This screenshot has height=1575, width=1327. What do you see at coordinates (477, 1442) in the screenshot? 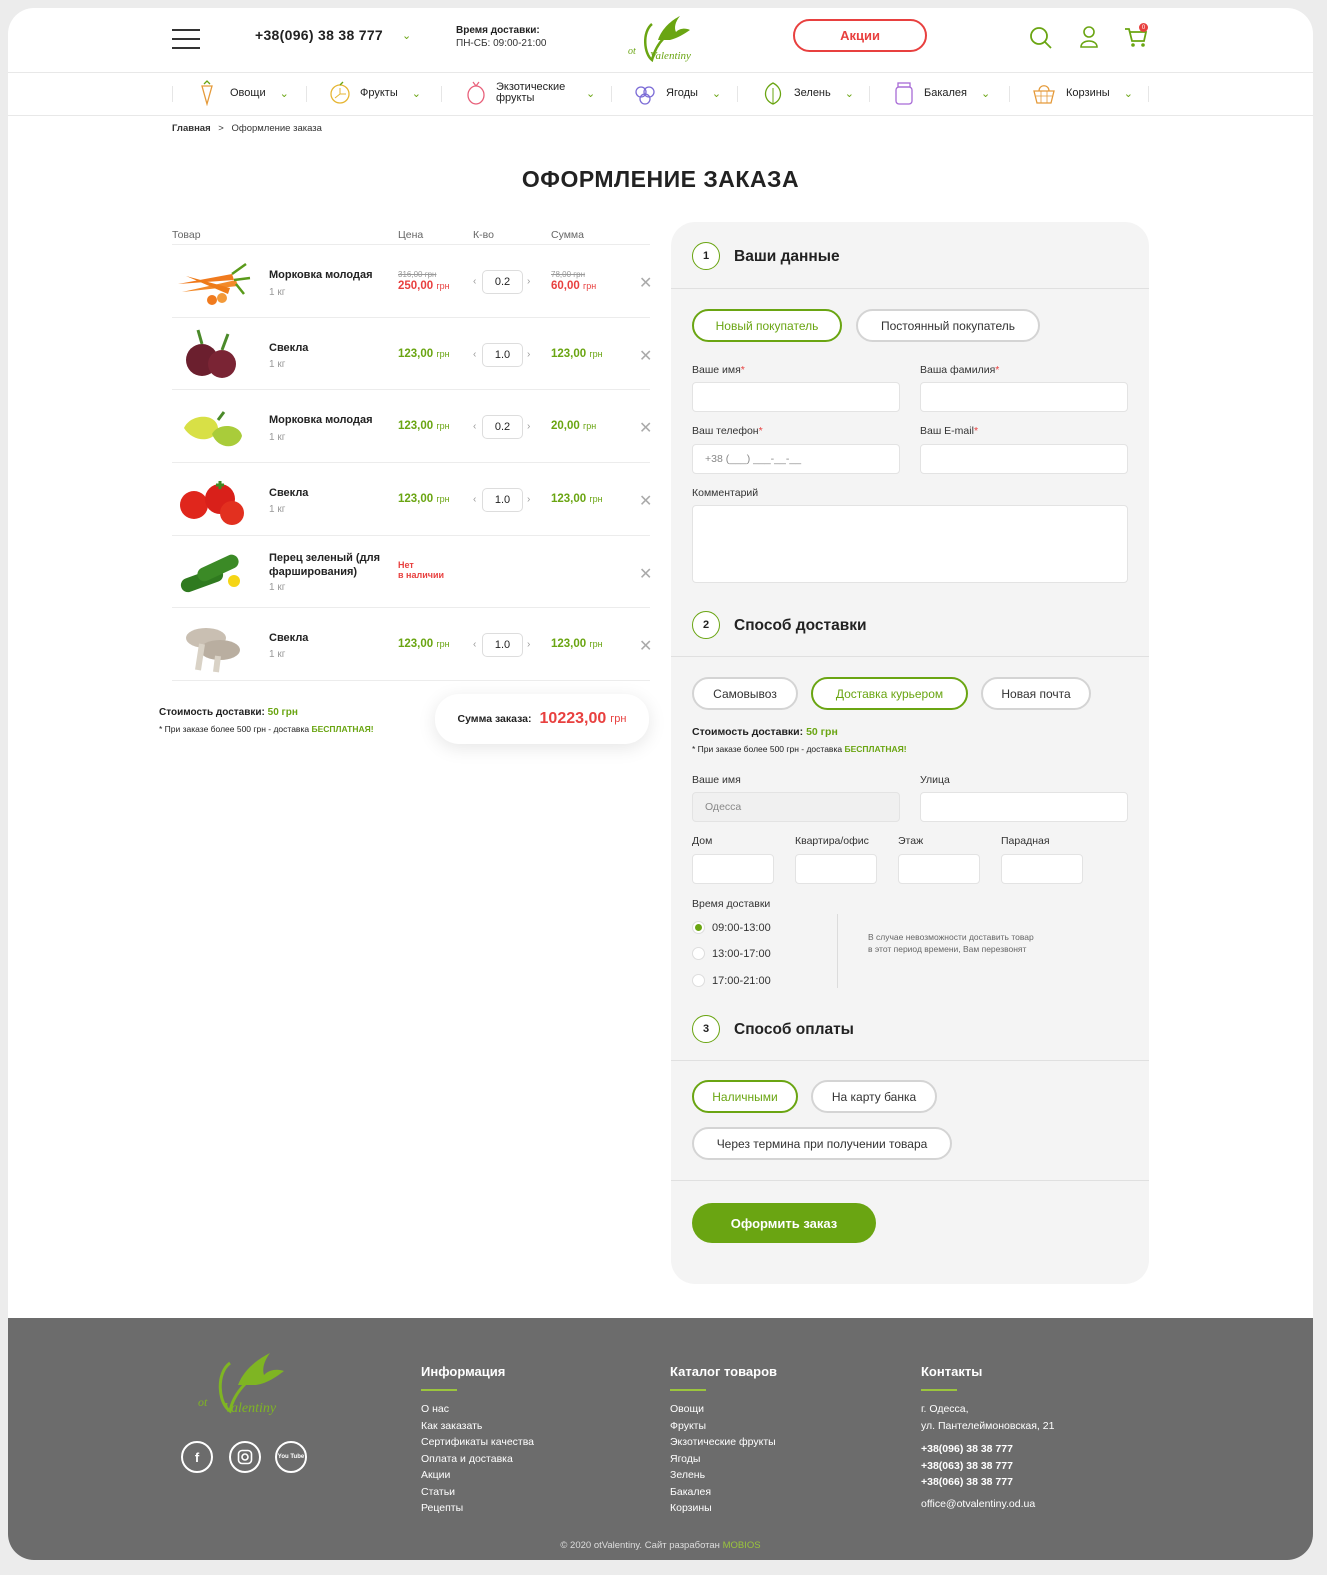
I see `footer-link: Сертификаты качества` at bounding box center [477, 1442].